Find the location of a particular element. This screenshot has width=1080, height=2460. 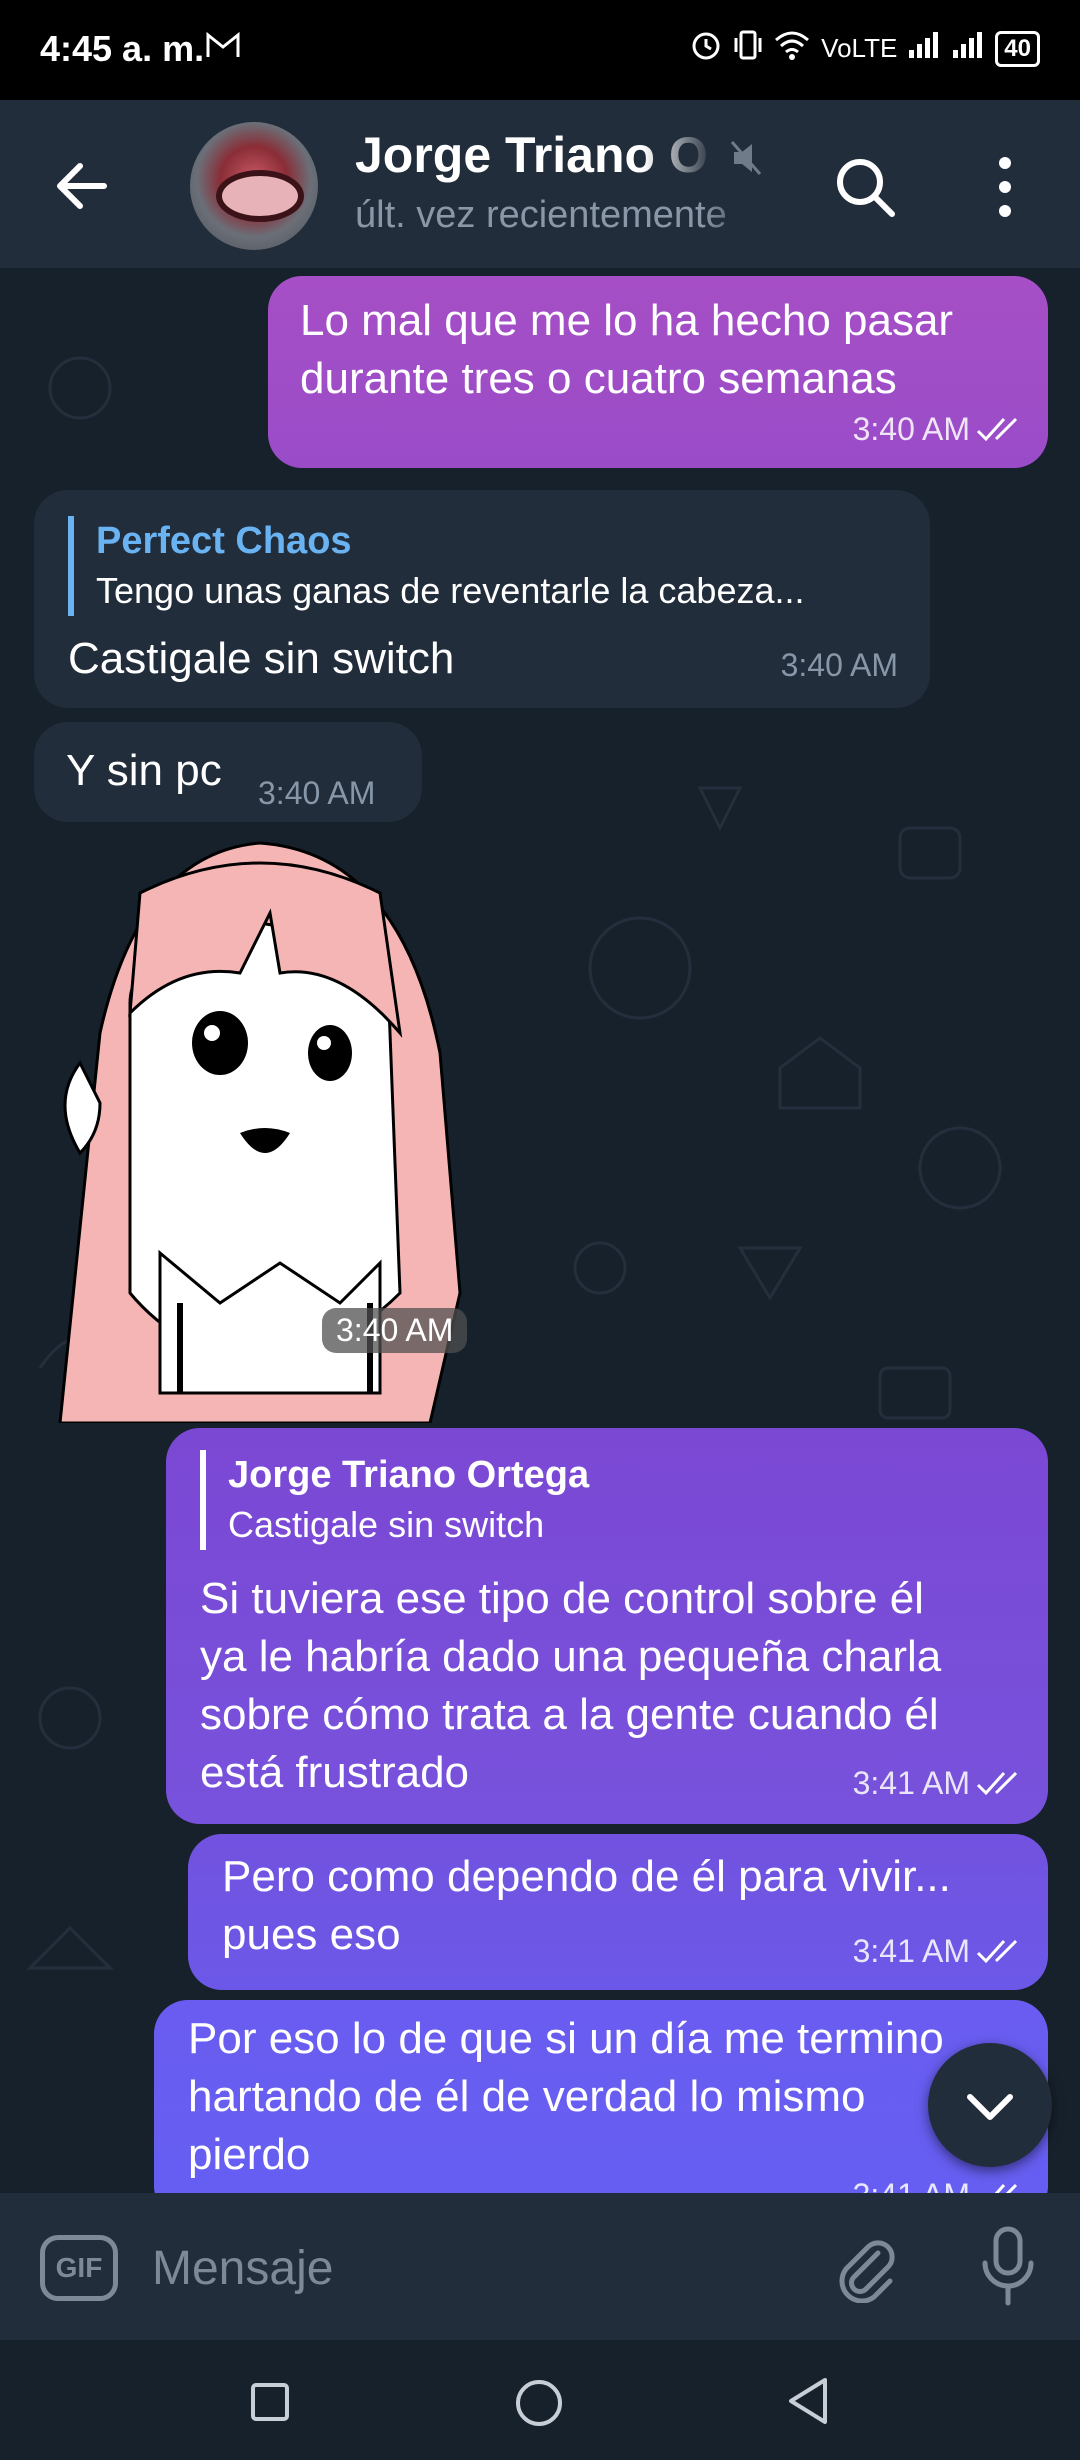

message-text-line: hartando de él de verdad lo mismo is located at coordinates (527, 2096).